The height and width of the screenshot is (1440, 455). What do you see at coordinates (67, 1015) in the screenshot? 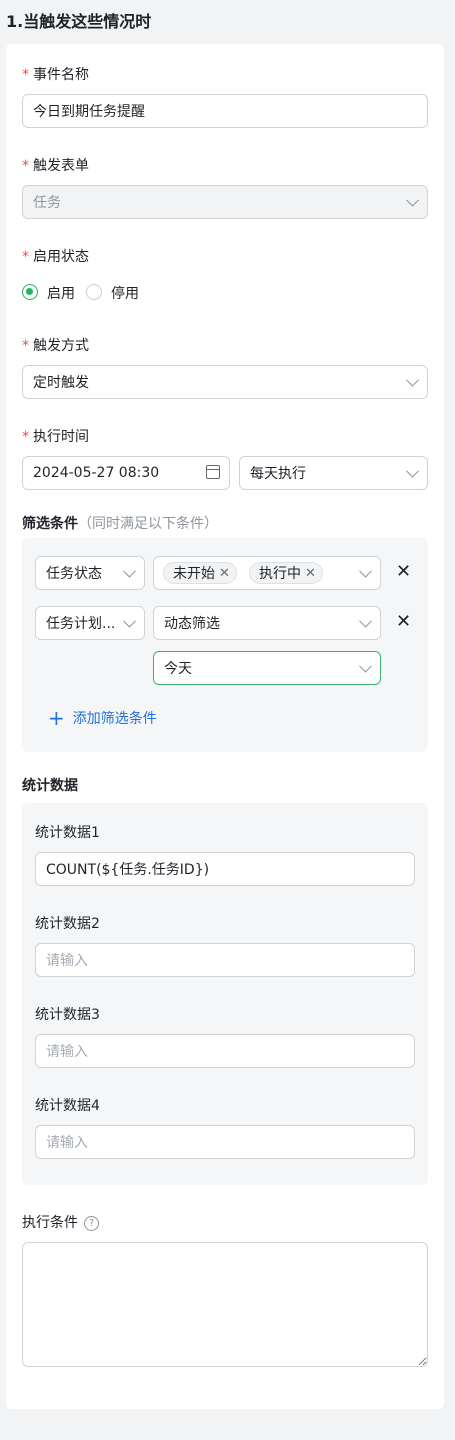
I see `stat-label: 统计数据3` at bounding box center [67, 1015].